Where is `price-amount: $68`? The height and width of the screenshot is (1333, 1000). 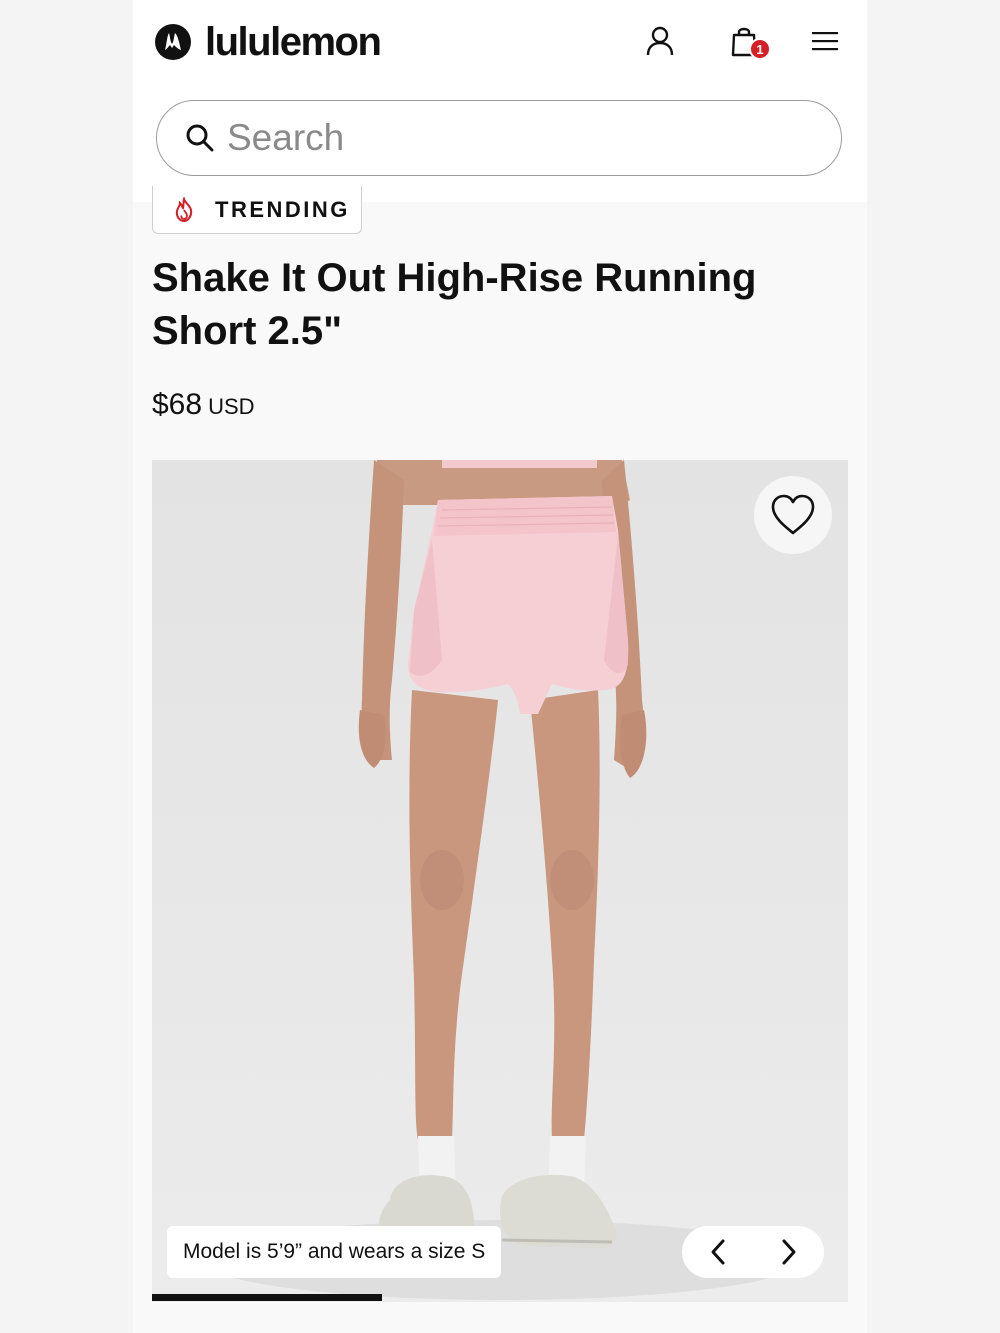
price-amount: $68 is located at coordinates (177, 404).